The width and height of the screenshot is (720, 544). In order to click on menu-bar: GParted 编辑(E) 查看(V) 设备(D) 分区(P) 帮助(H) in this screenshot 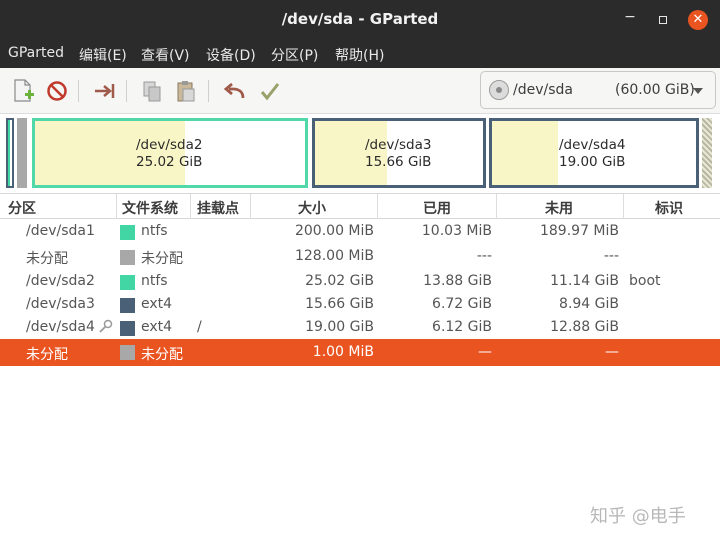, I will do `click(360, 54)`.